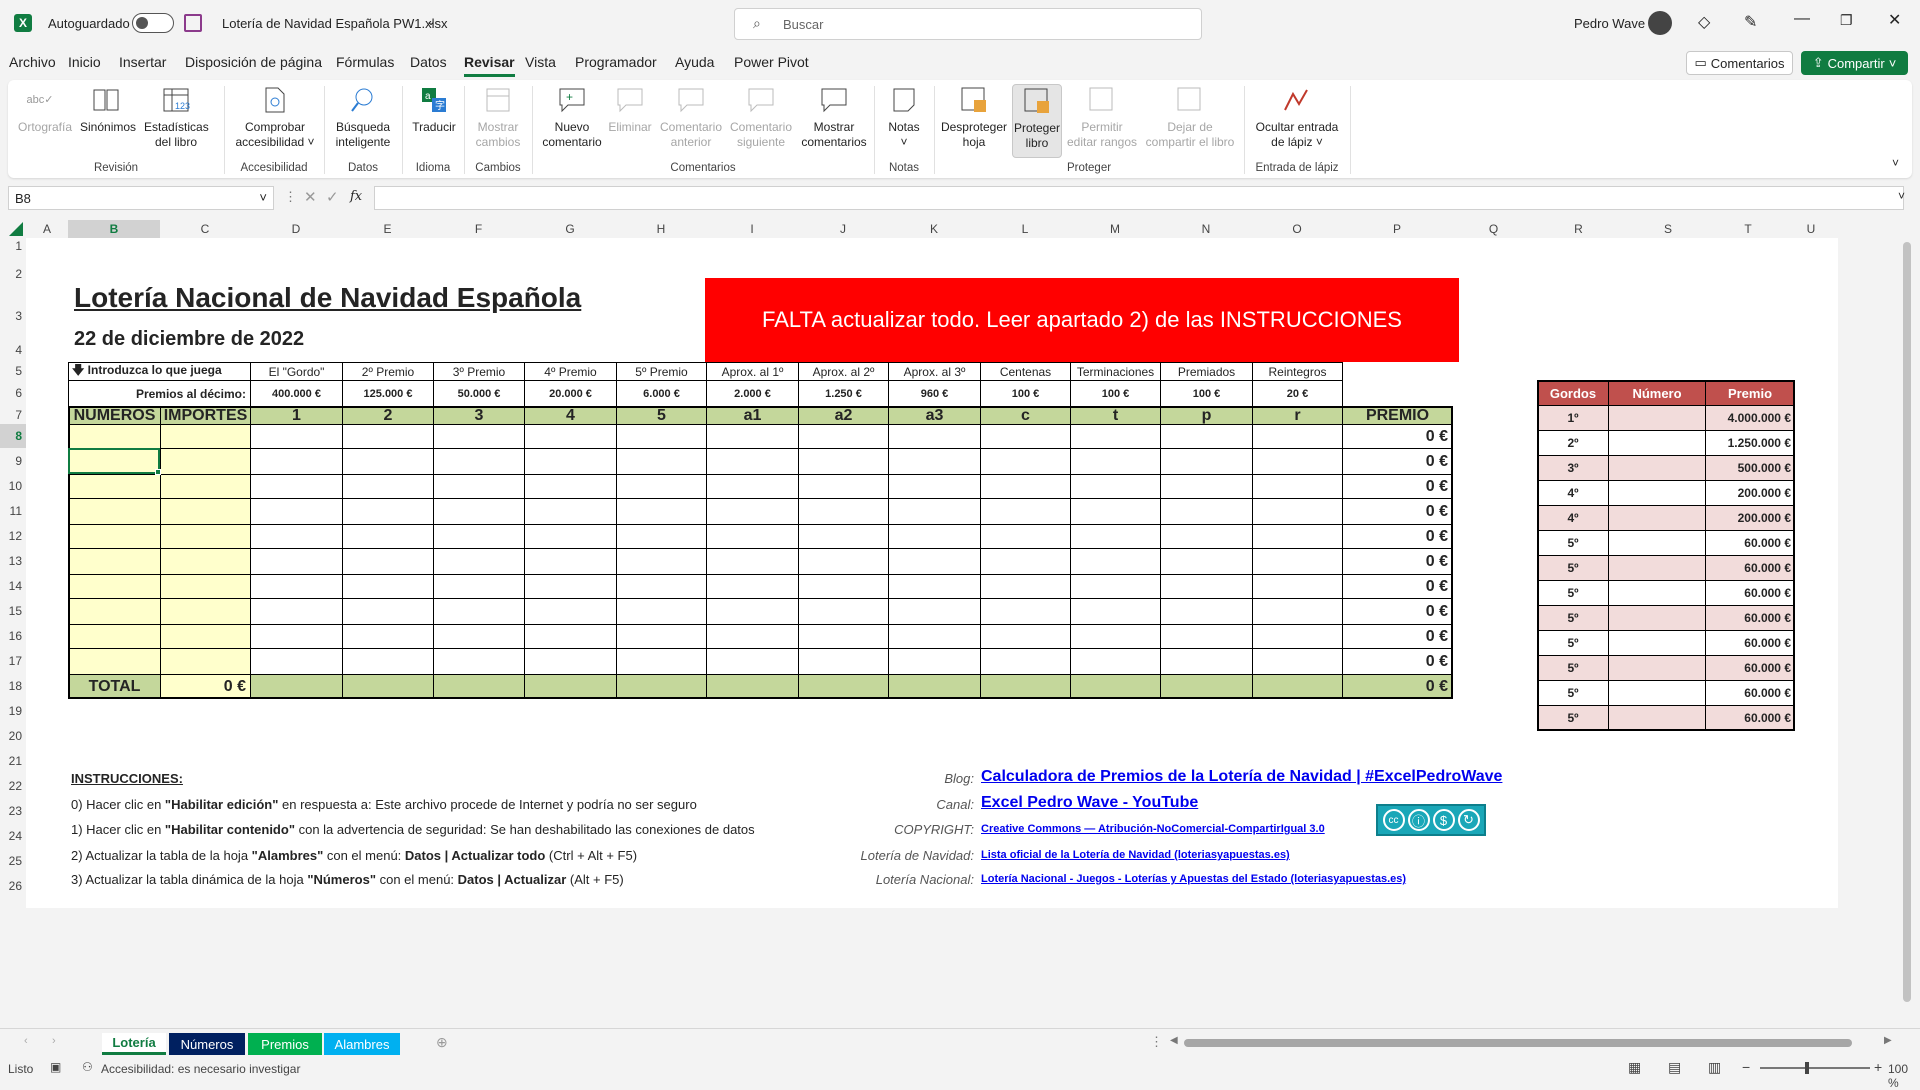 This screenshot has height=1090, width=1920. I want to click on row-header: 8, so click(13, 436).